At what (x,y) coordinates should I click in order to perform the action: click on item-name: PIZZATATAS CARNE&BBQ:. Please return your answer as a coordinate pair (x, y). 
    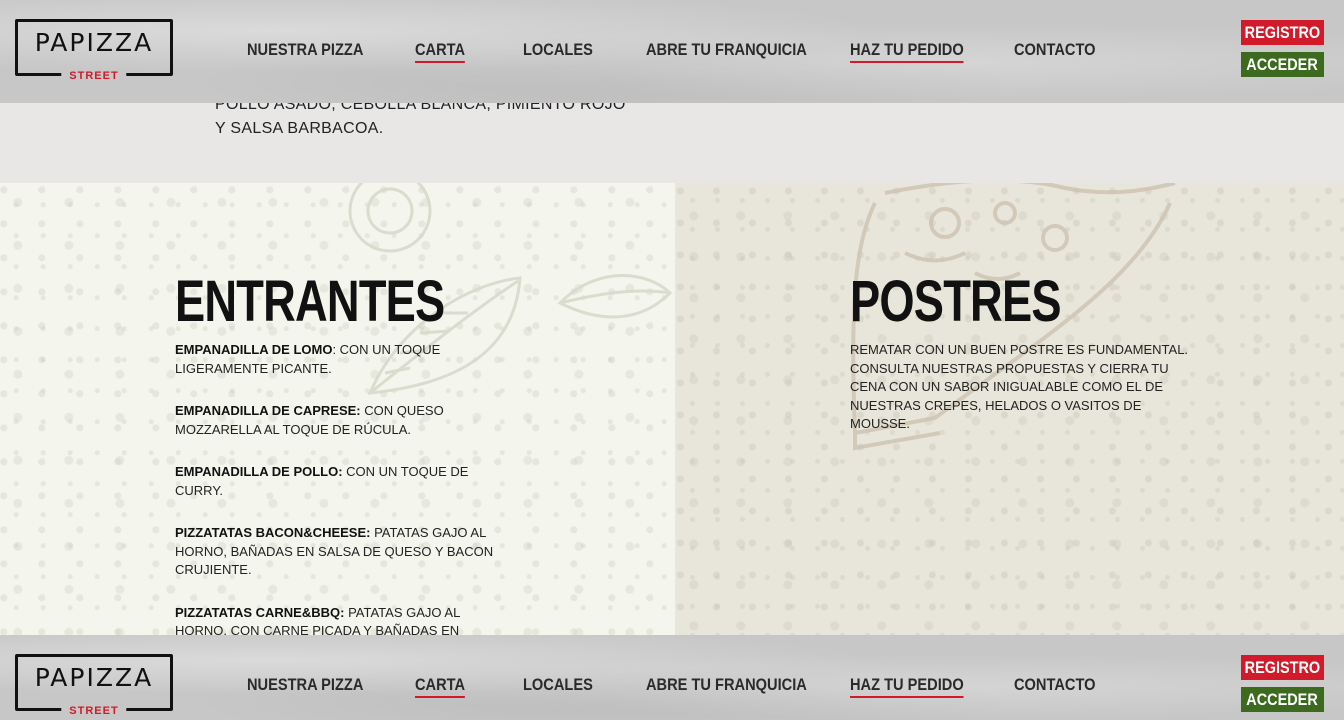
    Looking at the image, I should click on (260, 612).